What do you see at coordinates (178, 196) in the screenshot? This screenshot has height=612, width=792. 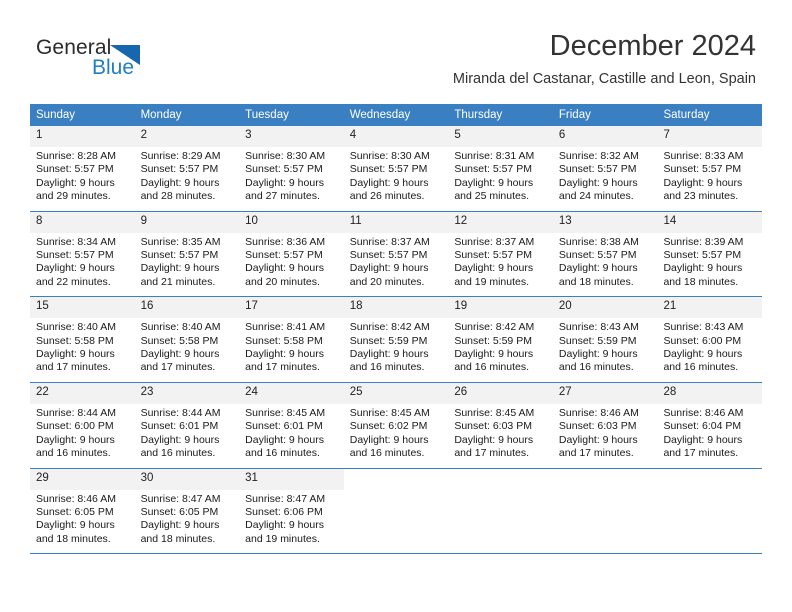 I see `daylight-text-line2: and 28 minutes.` at bounding box center [178, 196].